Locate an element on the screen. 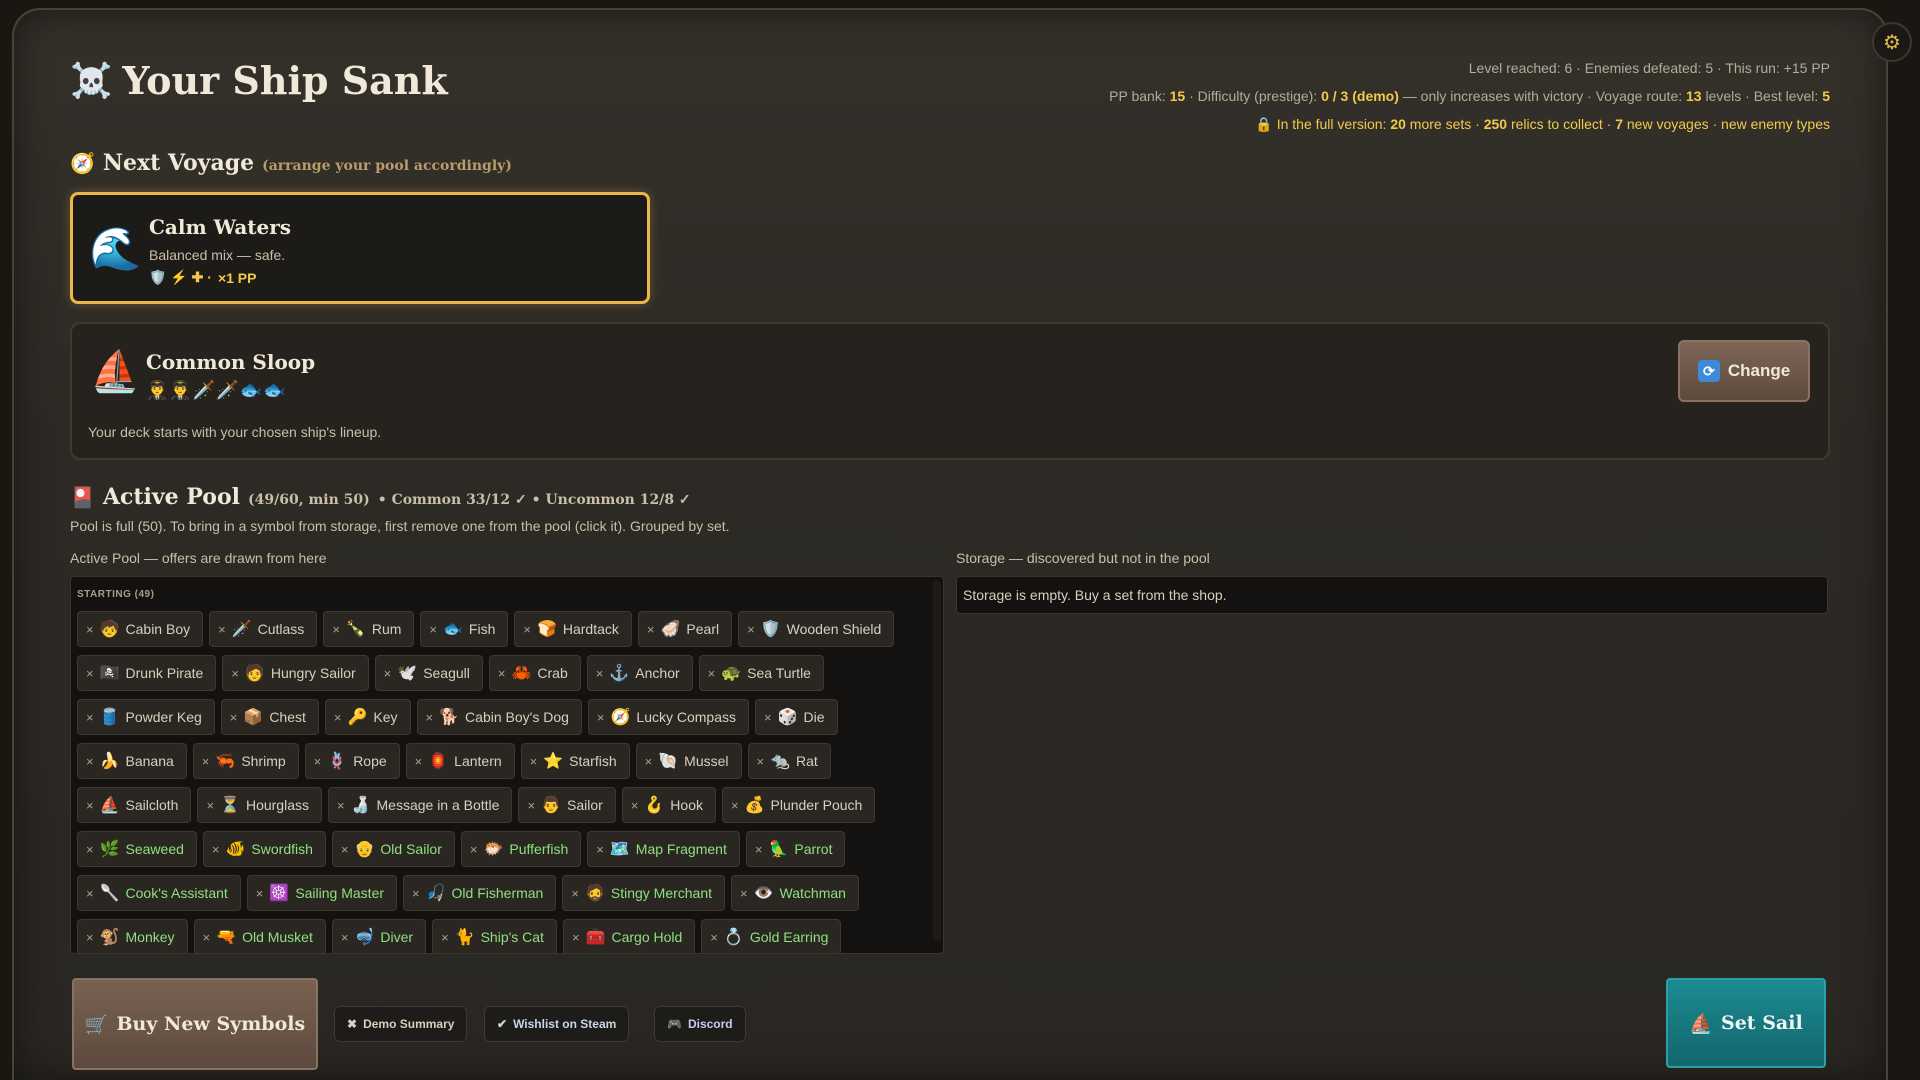 The image size is (1920, 1080). pool-chip: × 🗡️ Cutlass is located at coordinates (263, 629).